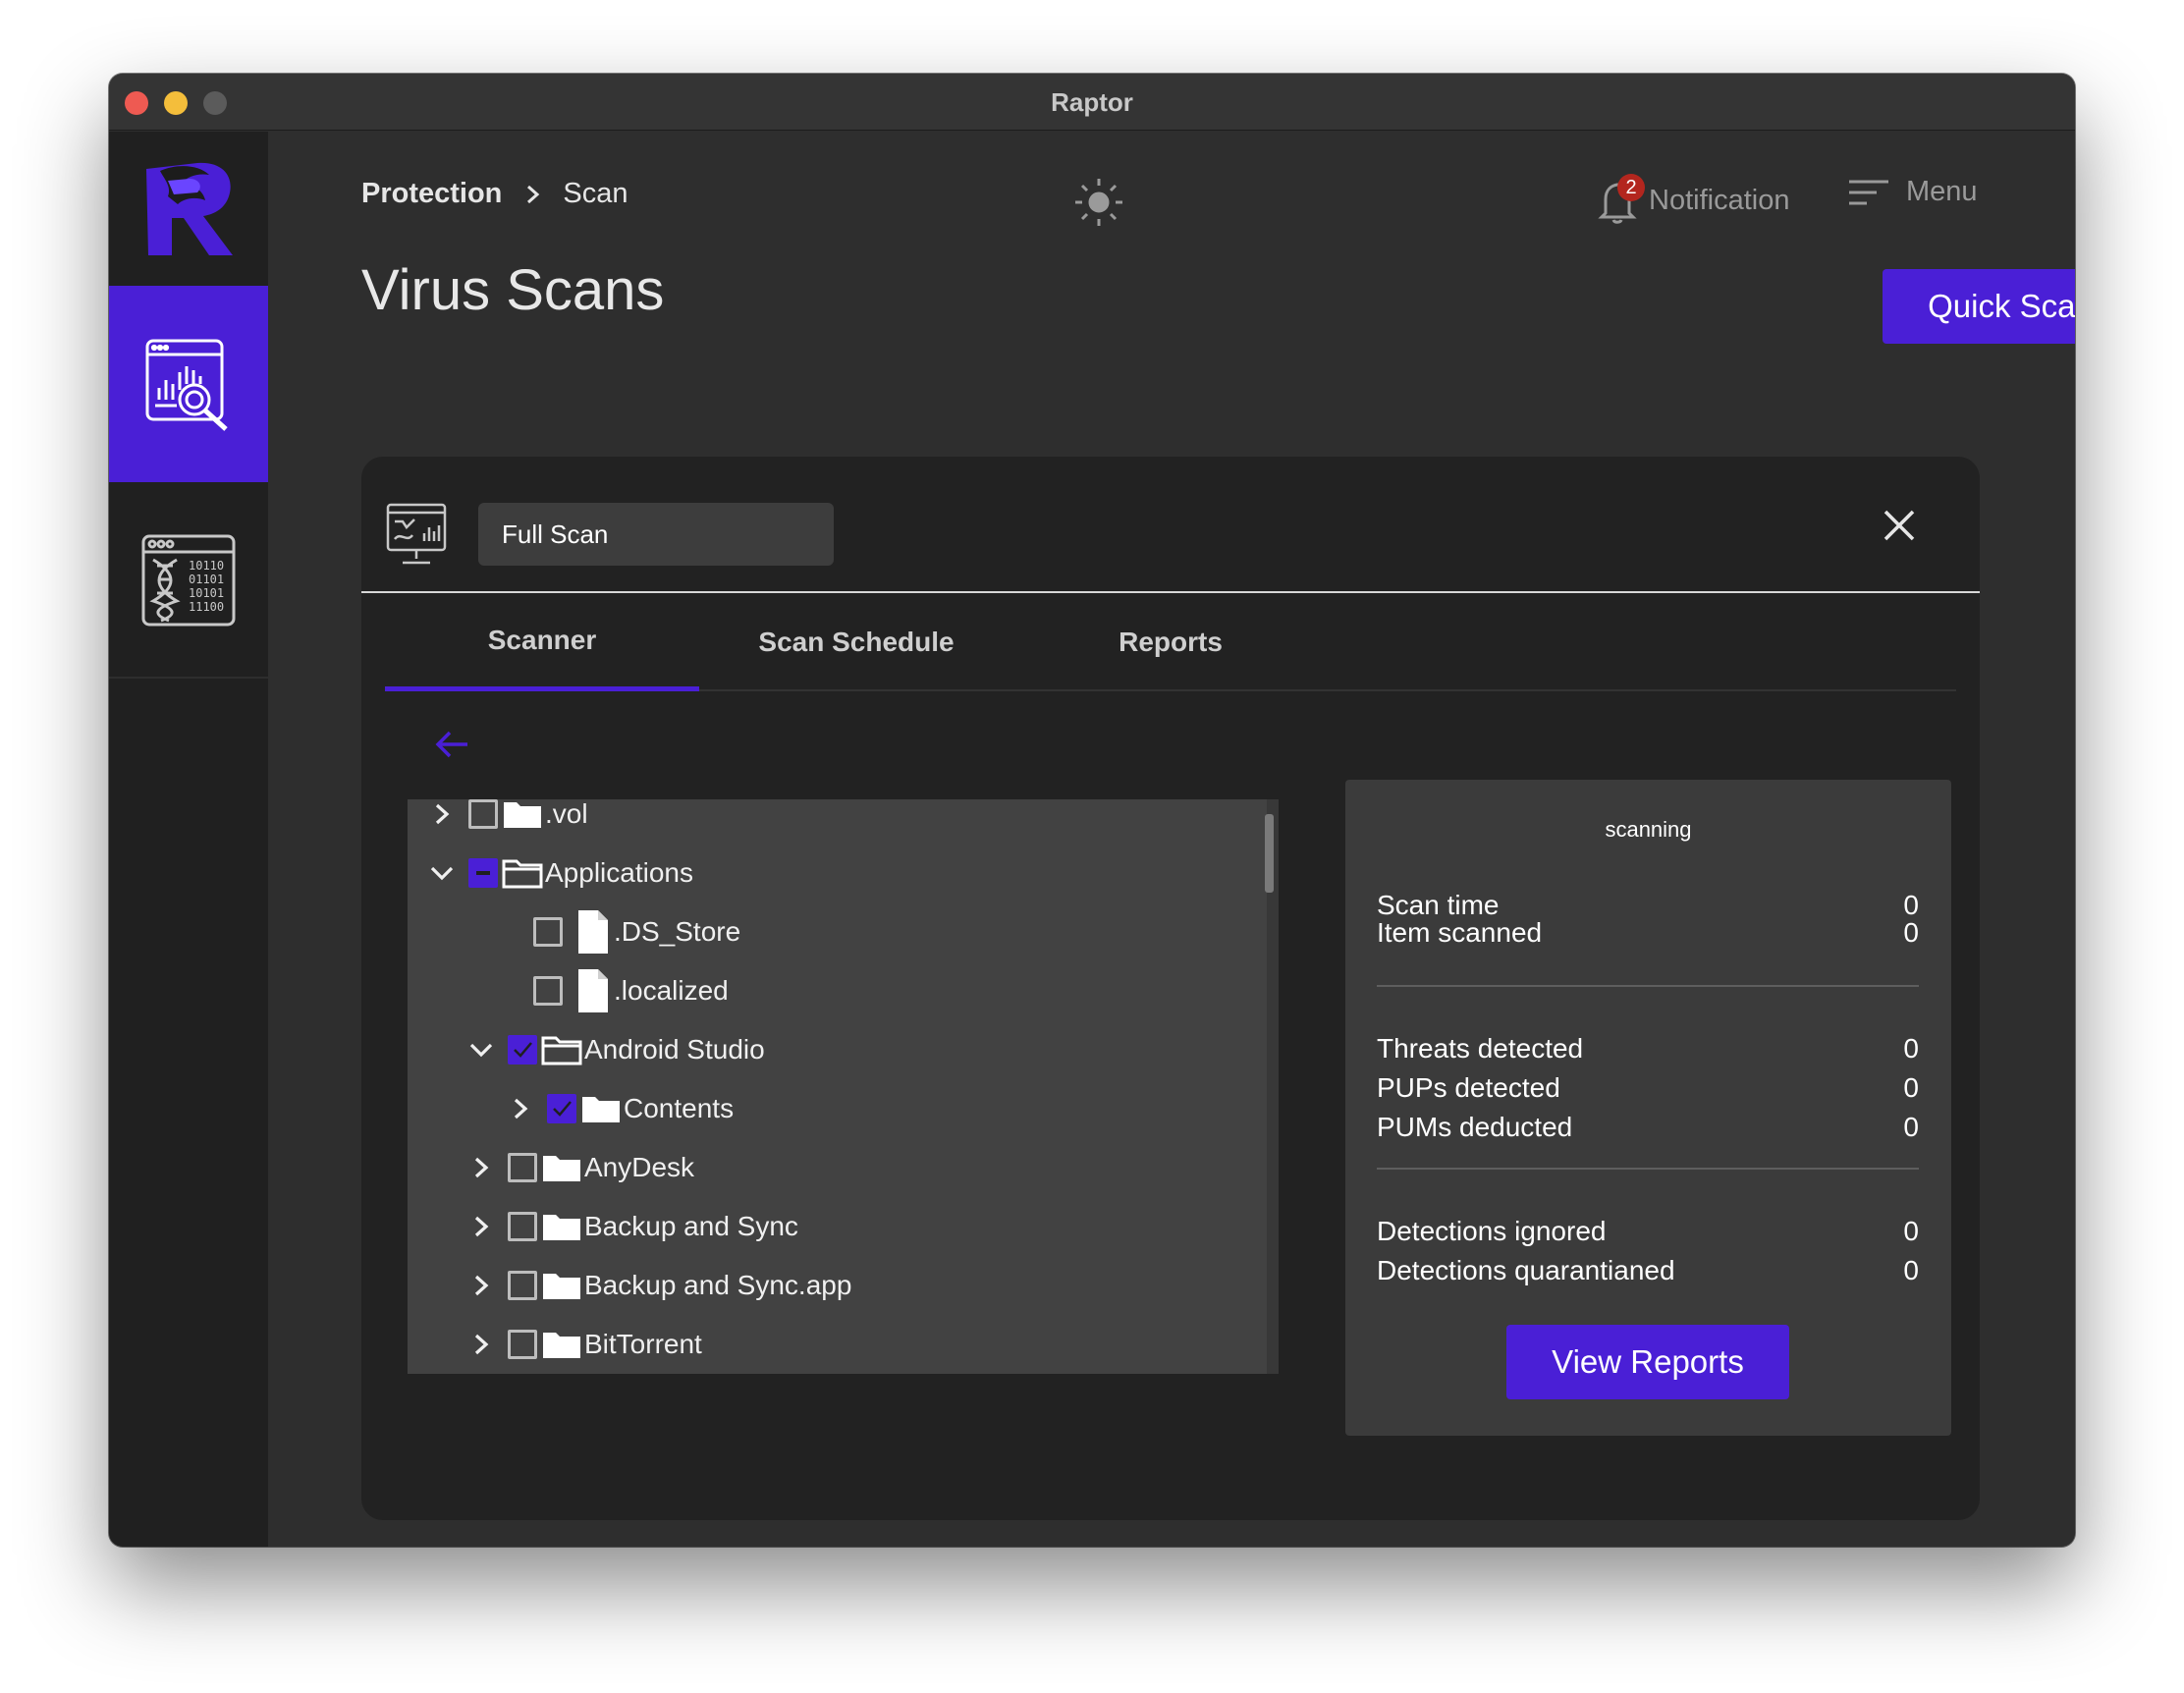 The width and height of the screenshot is (2184, 1693). I want to click on tree-item: AnyDesk, so click(581, 1167).